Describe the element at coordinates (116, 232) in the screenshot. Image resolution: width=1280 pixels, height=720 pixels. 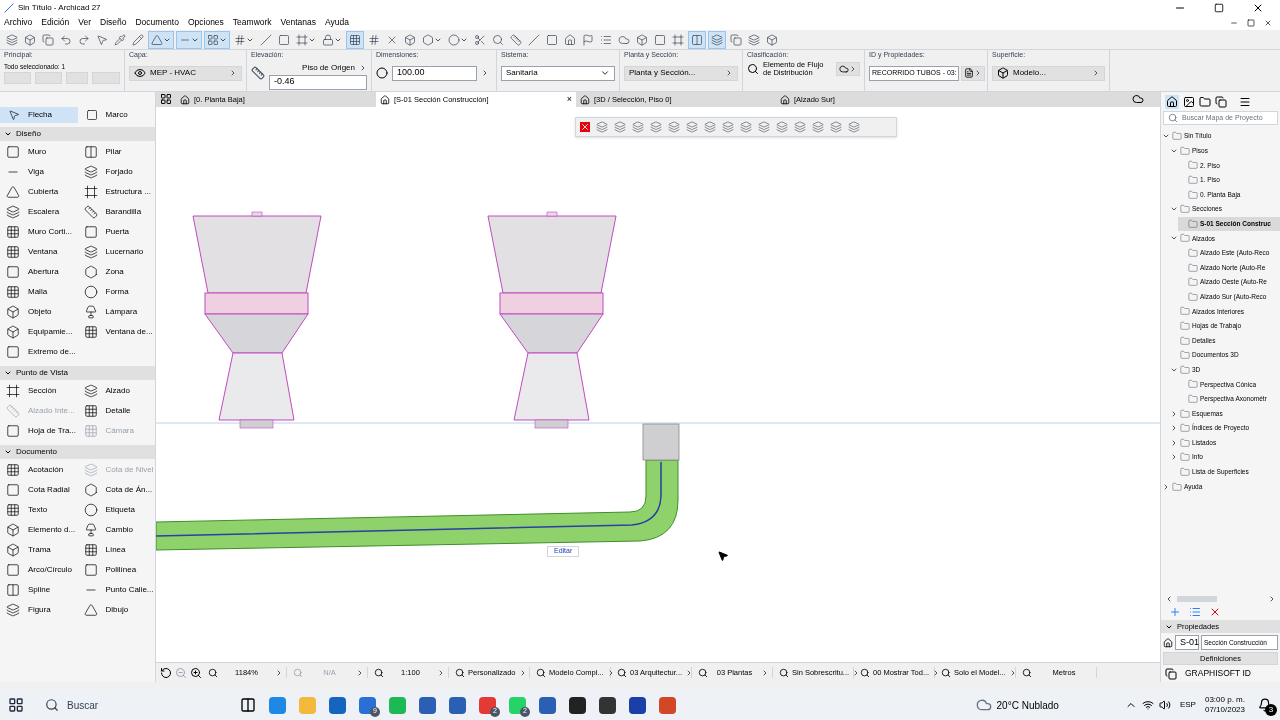
I see `tool-item: Puerta` at that location.